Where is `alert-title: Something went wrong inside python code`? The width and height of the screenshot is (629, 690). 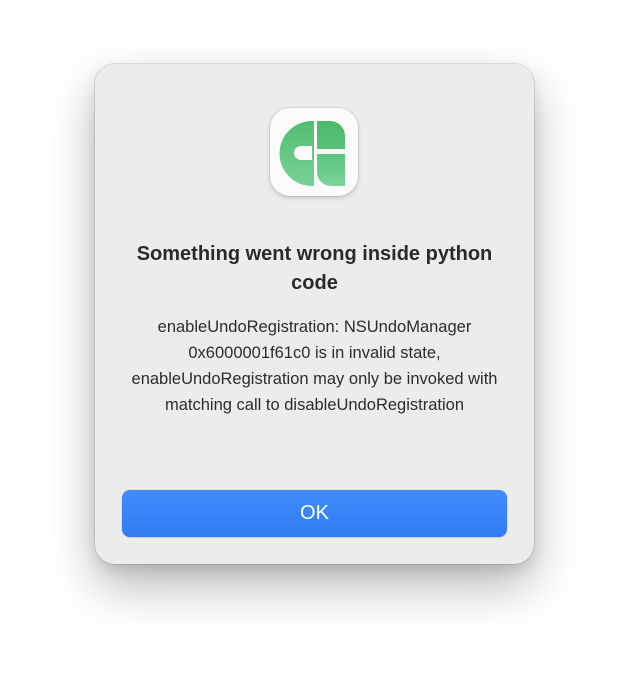
alert-title: Something went wrong inside python code is located at coordinates (314, 268).